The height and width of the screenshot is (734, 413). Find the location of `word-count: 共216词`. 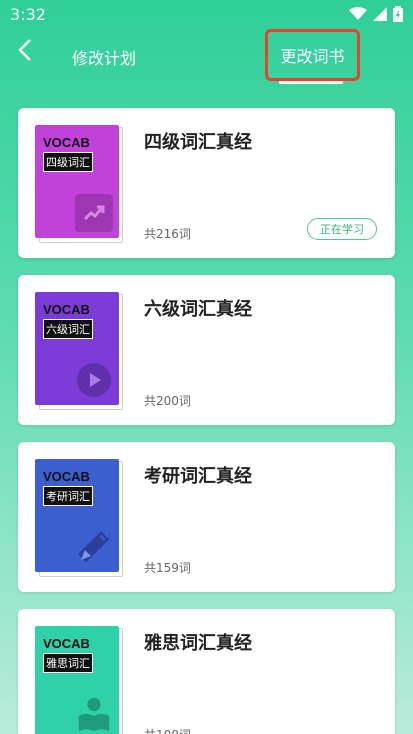

word-count: 共216词 is located at coordinates (167, 234).